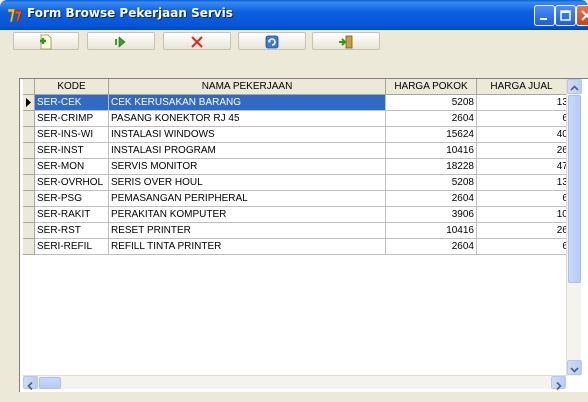 The image size is (588, 402). I want to click on delete-button, so click(197, 41).